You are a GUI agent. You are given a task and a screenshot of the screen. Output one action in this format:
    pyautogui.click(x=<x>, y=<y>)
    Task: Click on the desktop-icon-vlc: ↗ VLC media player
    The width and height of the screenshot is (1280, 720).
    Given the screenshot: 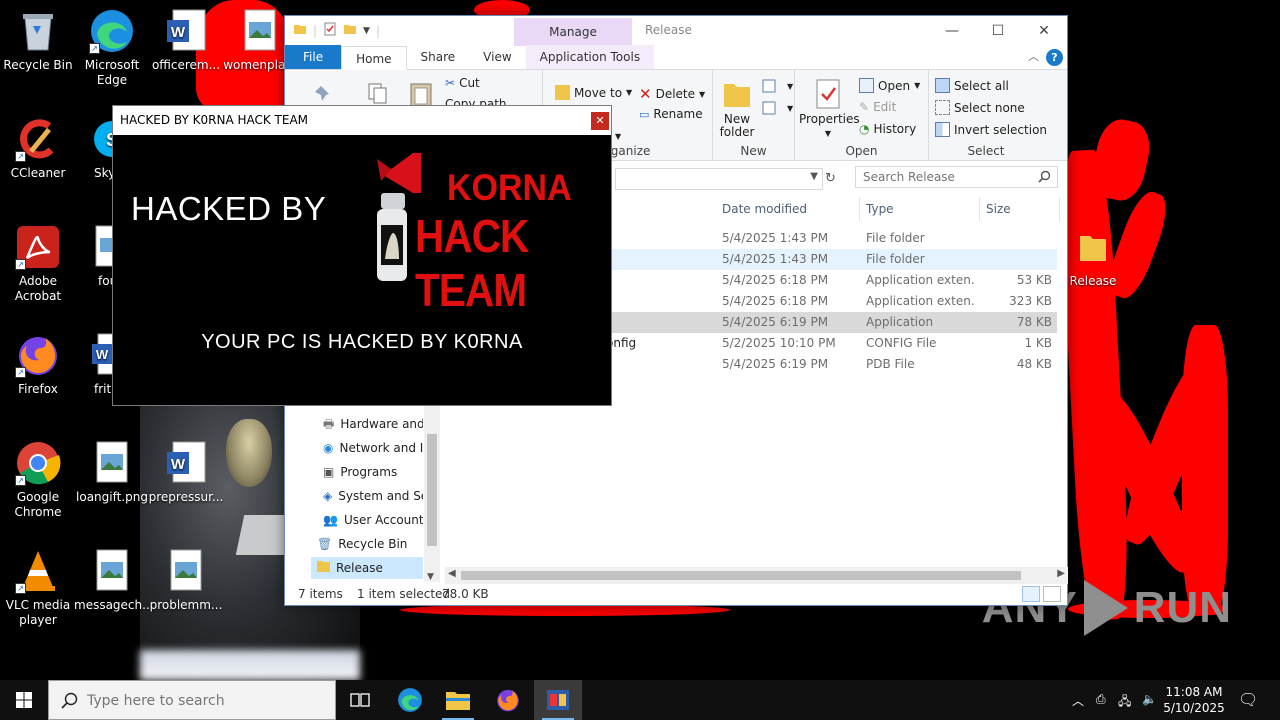 What is the action you would take?
    pyautogui.click(x=38, y=585)
    